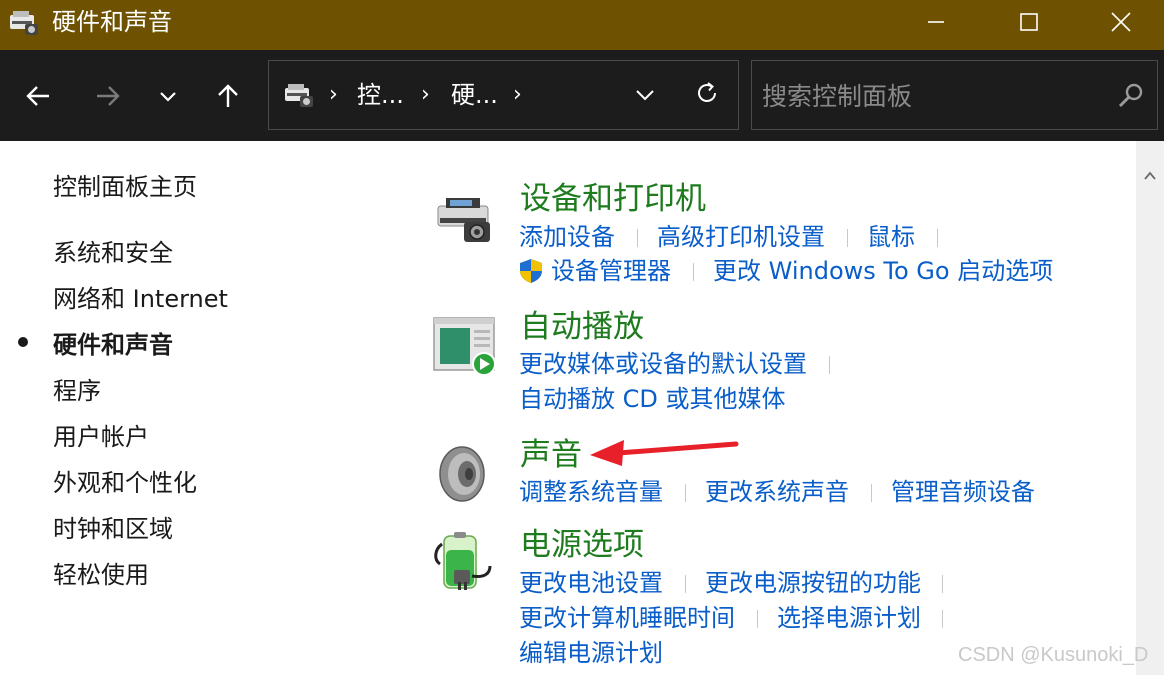  I want to click on link-advanced-printer-setup: 高级打印机设置, so click(741, 237).